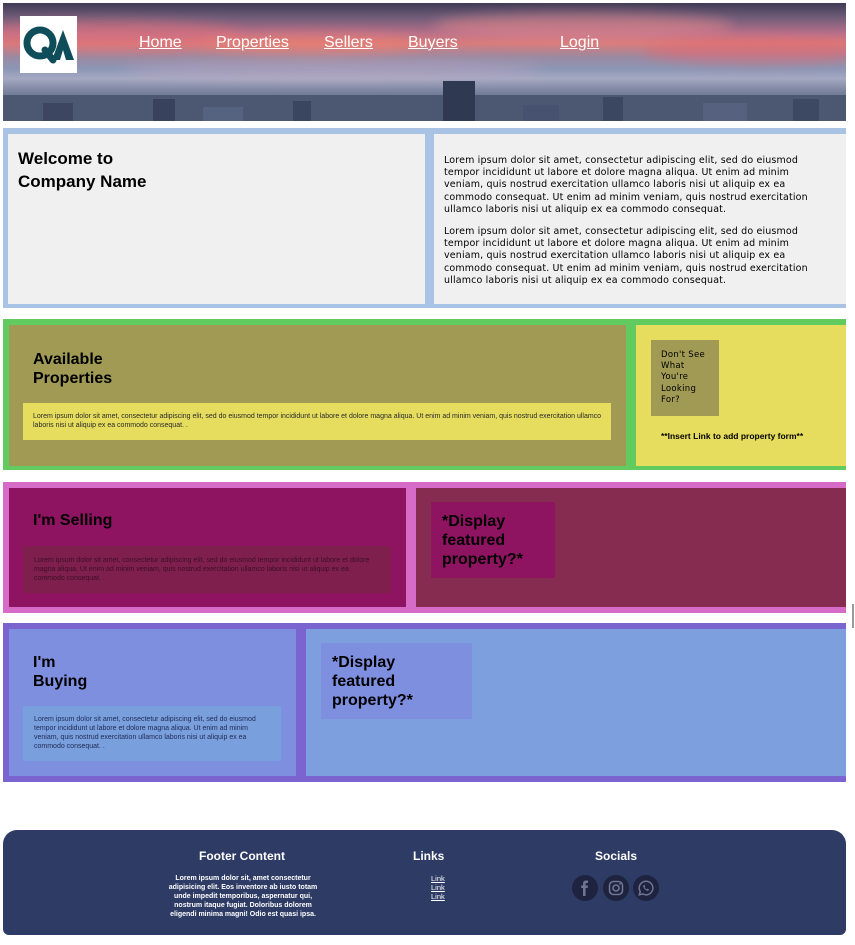 The width and height of the screenshot is (855, 945). I want to click on footer-socials-heading: Socials, so click(616, 856).